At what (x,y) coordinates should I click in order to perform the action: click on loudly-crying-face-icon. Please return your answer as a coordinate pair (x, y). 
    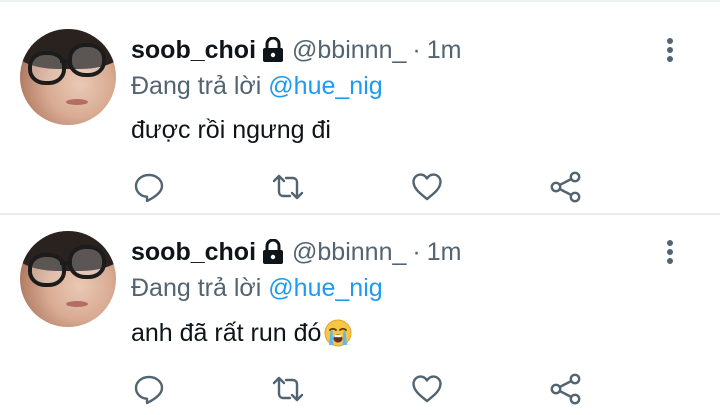
    Looking at the image, I should click on (338, 333).